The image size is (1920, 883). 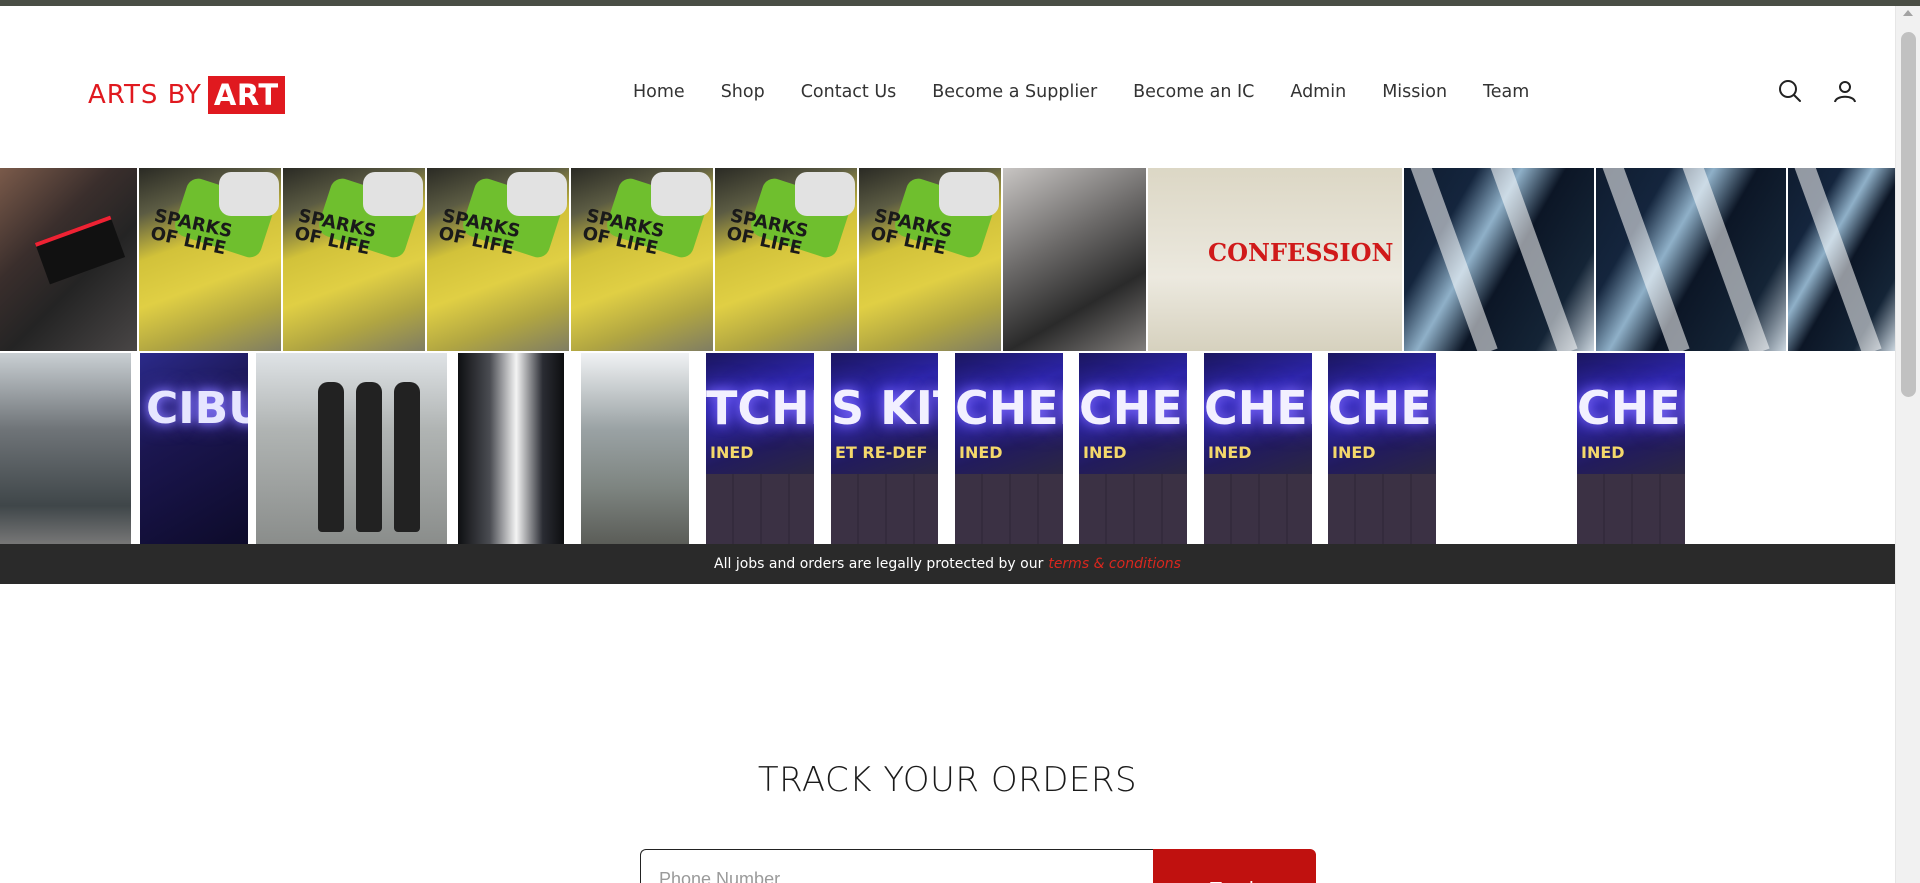 What do you see at coordinates (246, 95) in the screenshot?
I see `brand-name-boxed: ART` at bounding box center [246, 95].